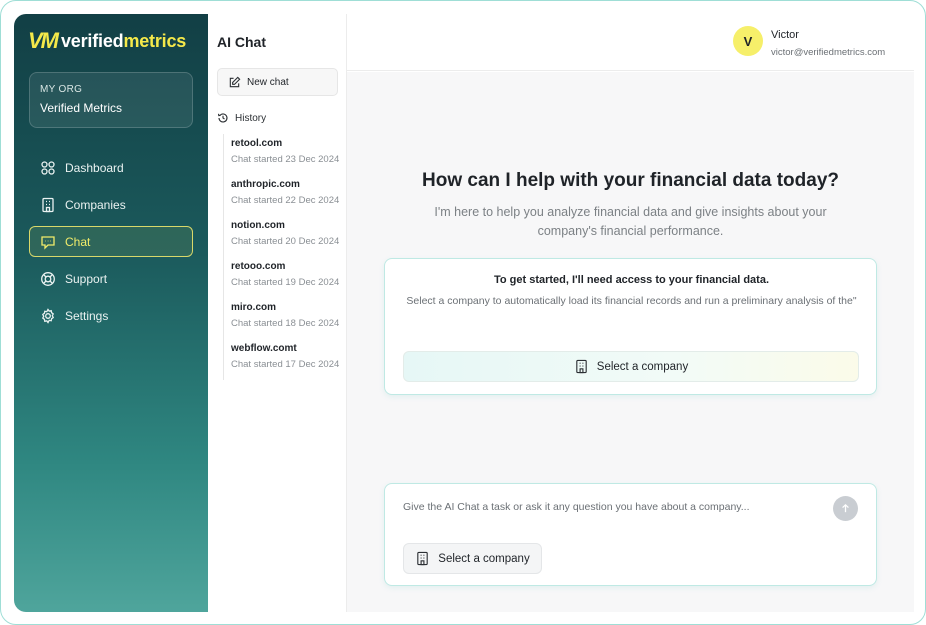 This screenshot has height=625, width=926. I want to click on send-button, so click(845, 508).